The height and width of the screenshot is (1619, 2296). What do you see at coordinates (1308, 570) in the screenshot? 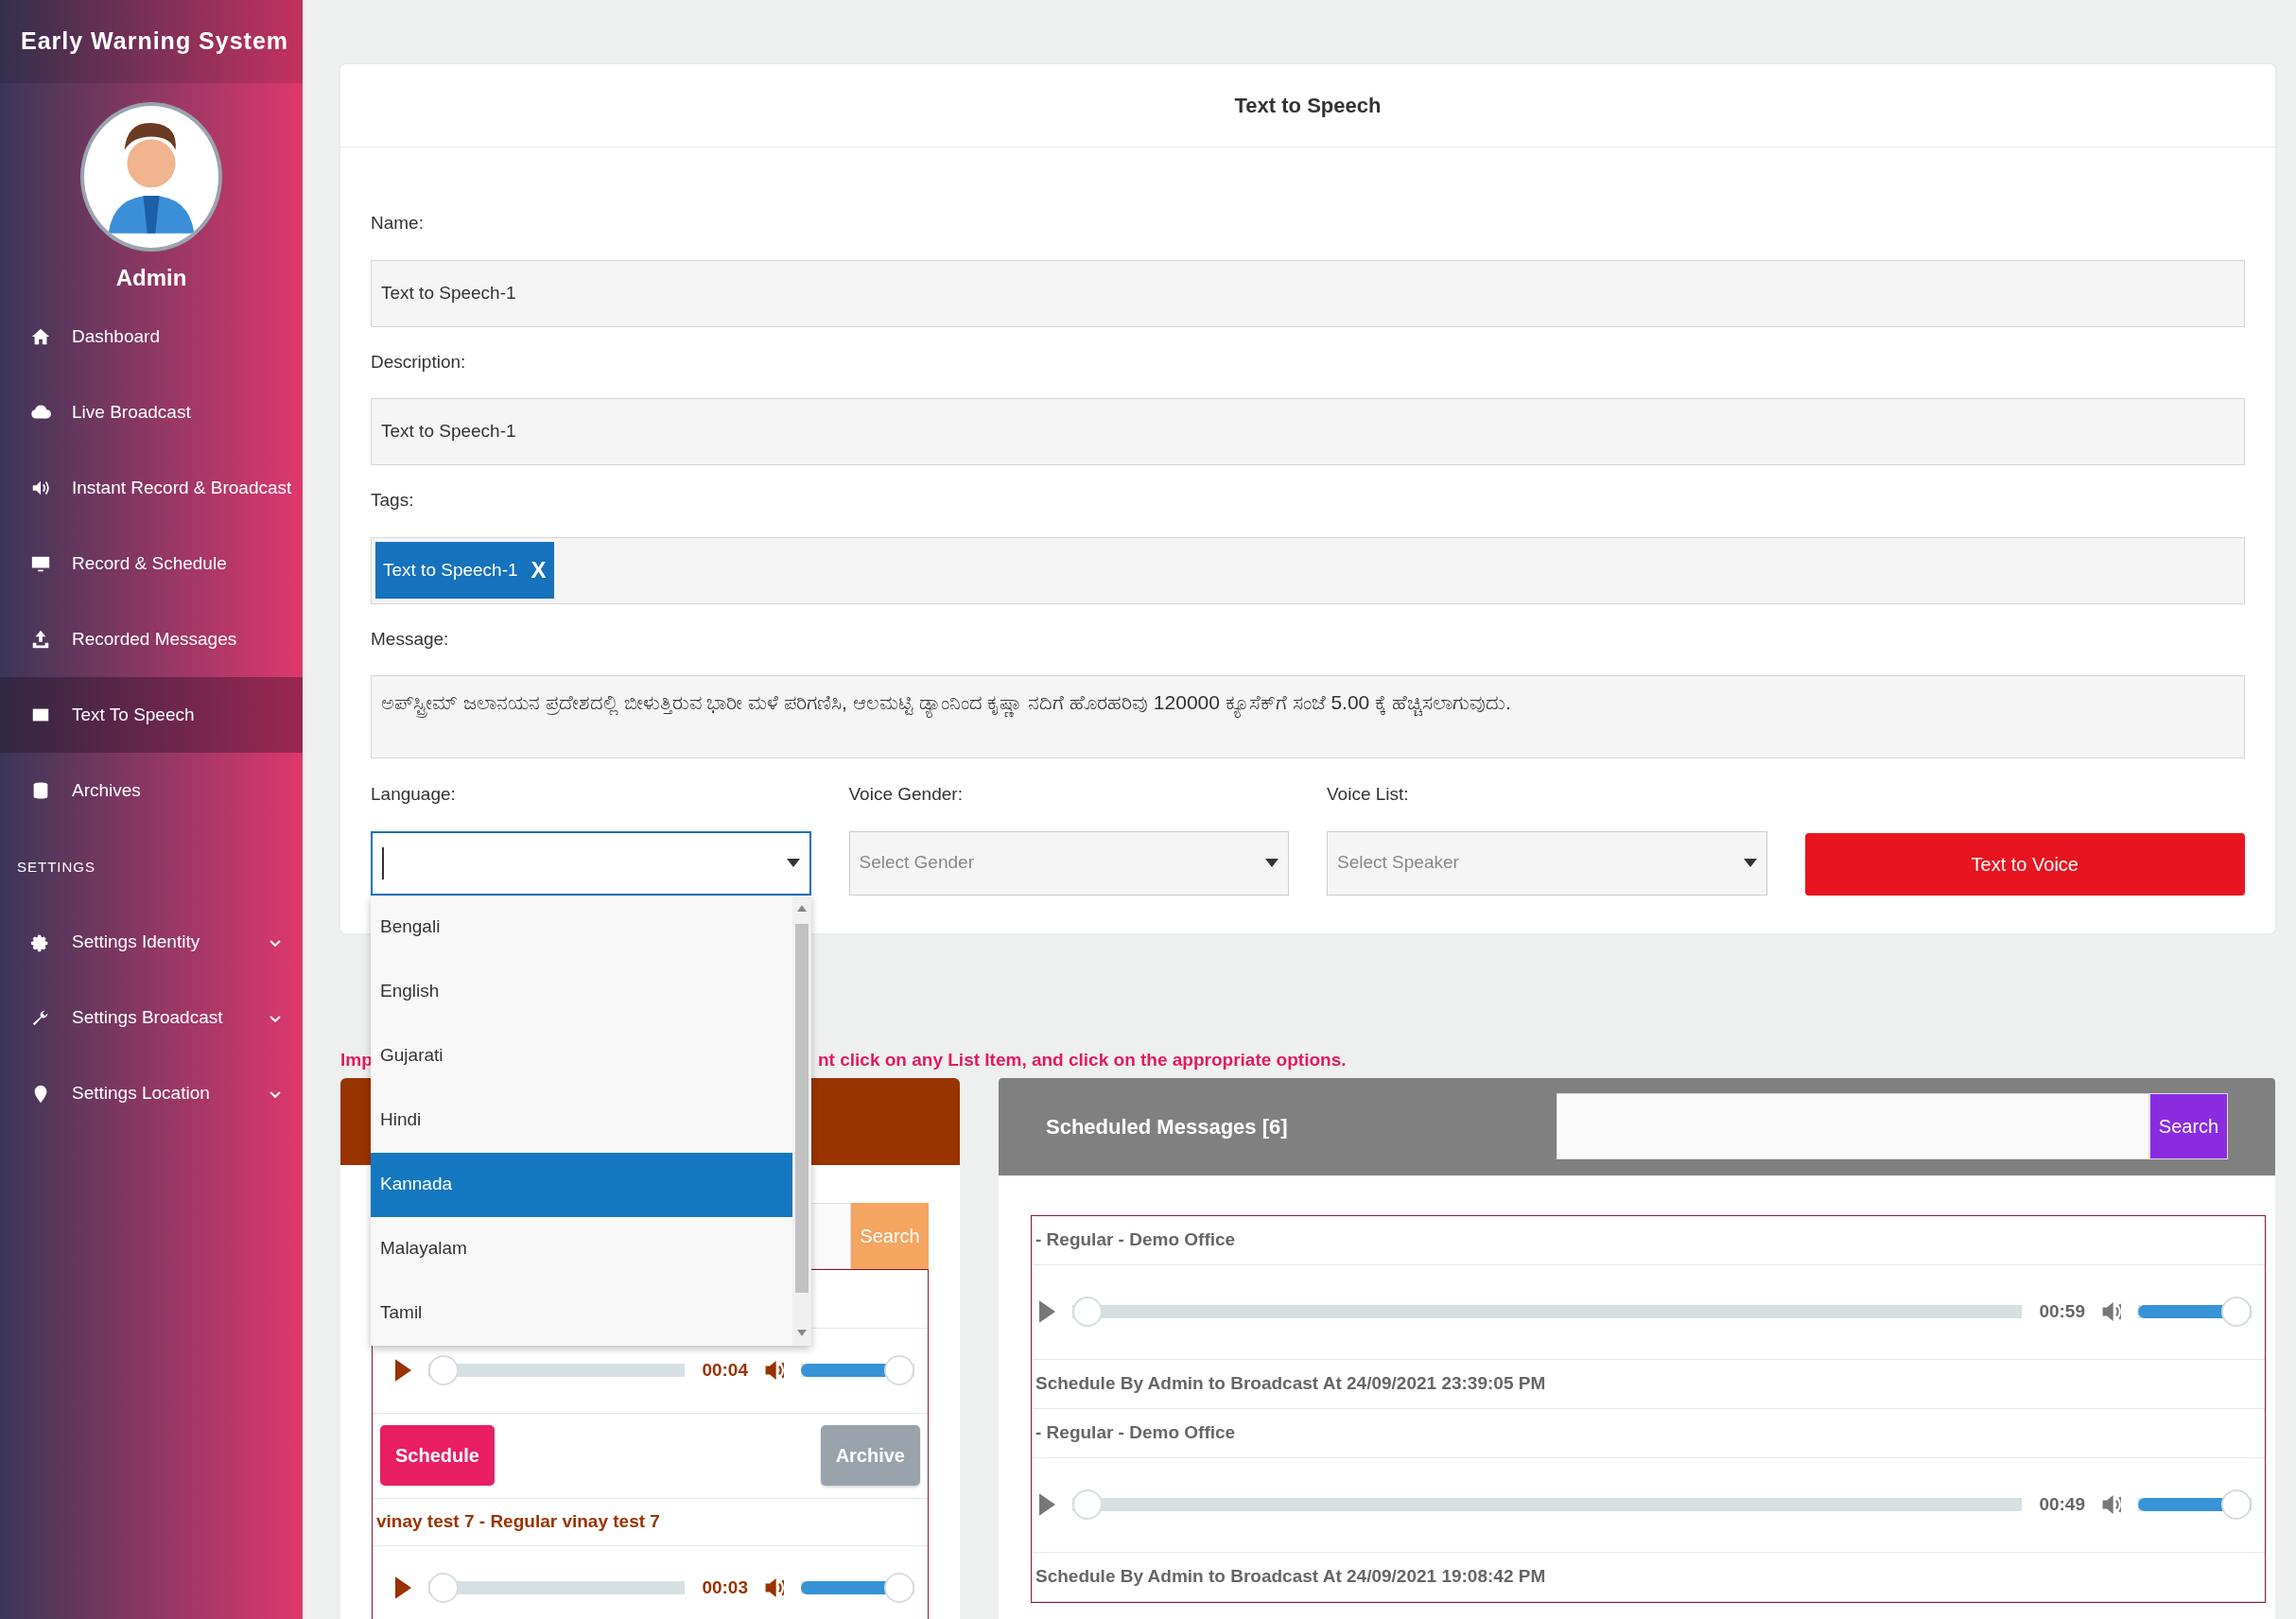
I see `tags-field: Text to Speech-1 X` at bounding box center [1308, 570].